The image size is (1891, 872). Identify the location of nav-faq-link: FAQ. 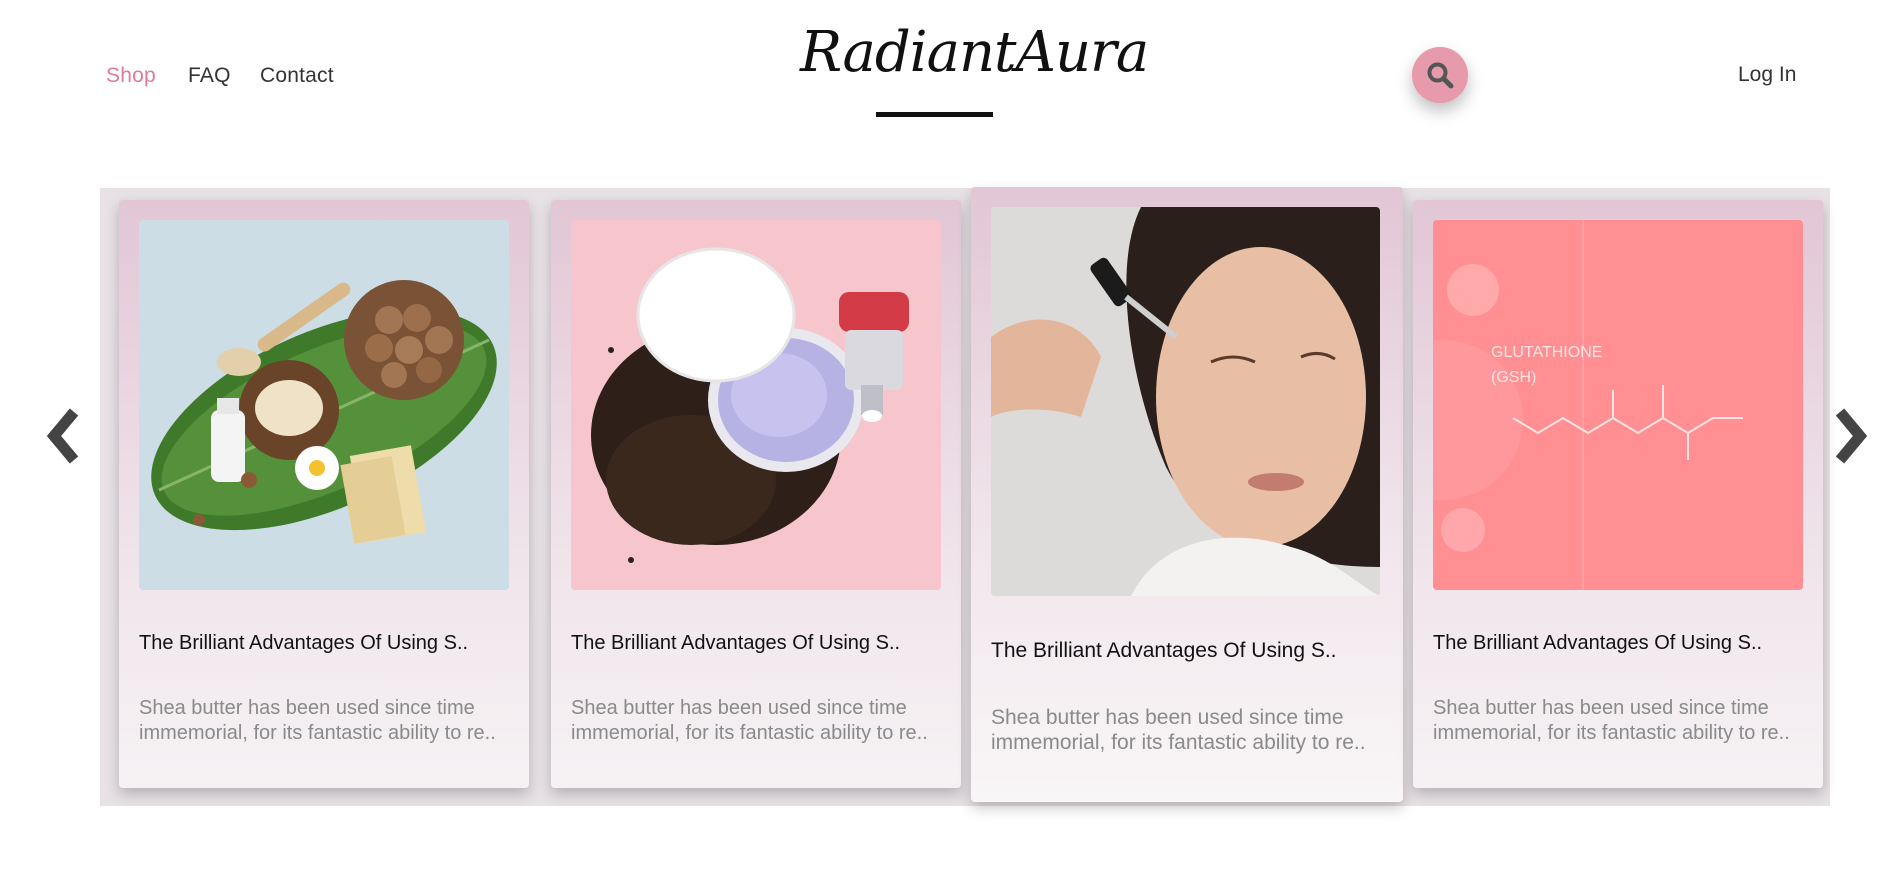
(209, 76).